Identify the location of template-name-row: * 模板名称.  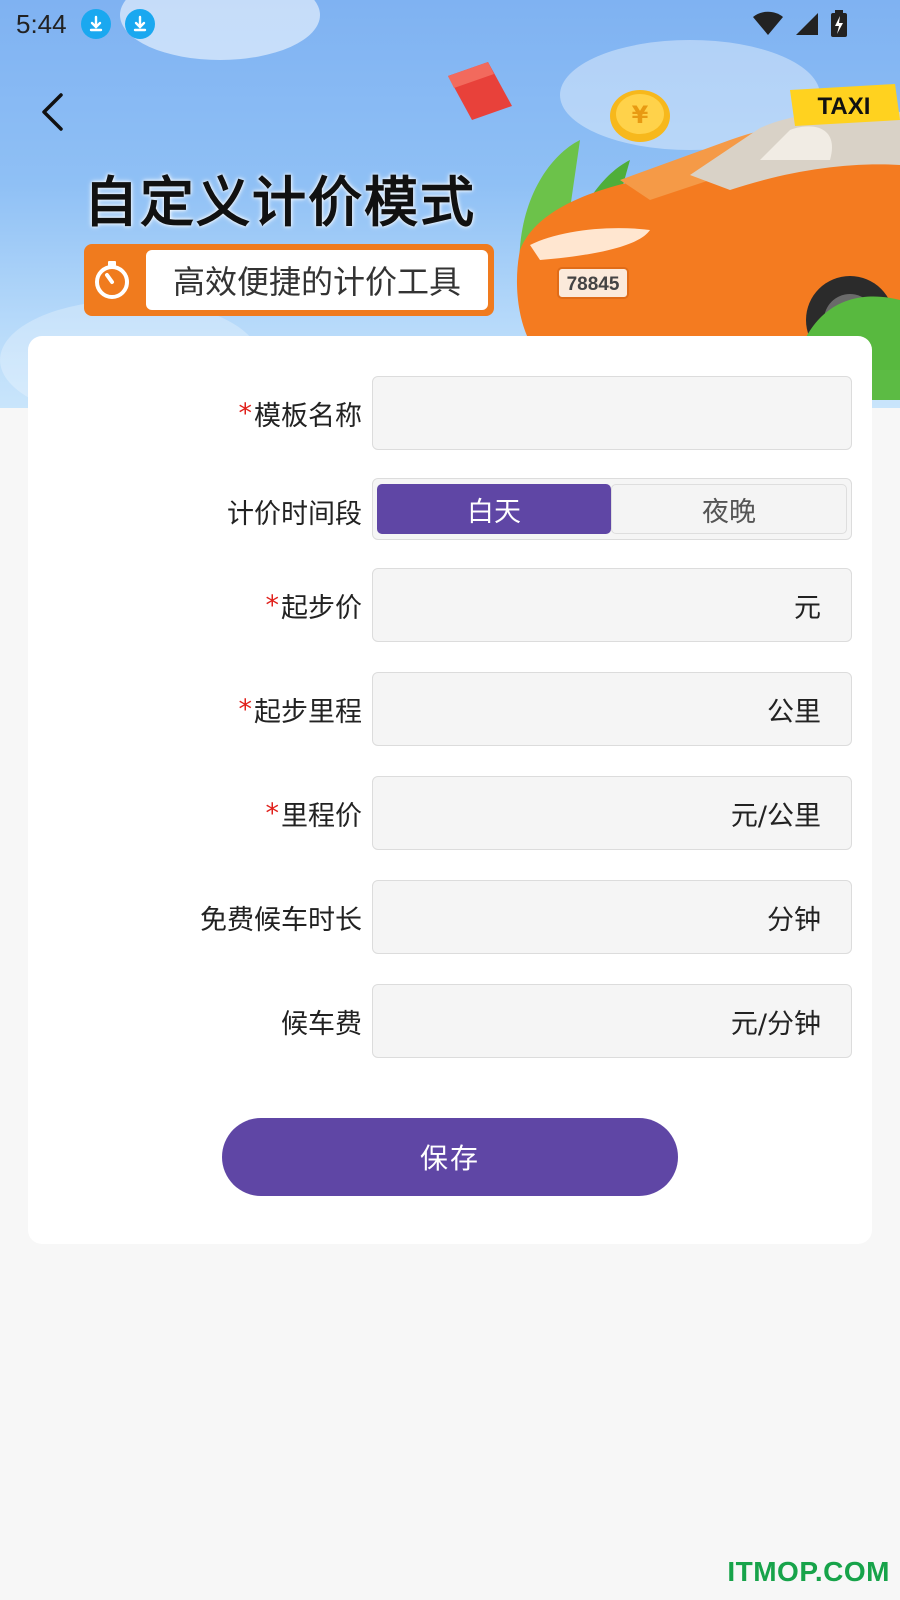
(450, 413).